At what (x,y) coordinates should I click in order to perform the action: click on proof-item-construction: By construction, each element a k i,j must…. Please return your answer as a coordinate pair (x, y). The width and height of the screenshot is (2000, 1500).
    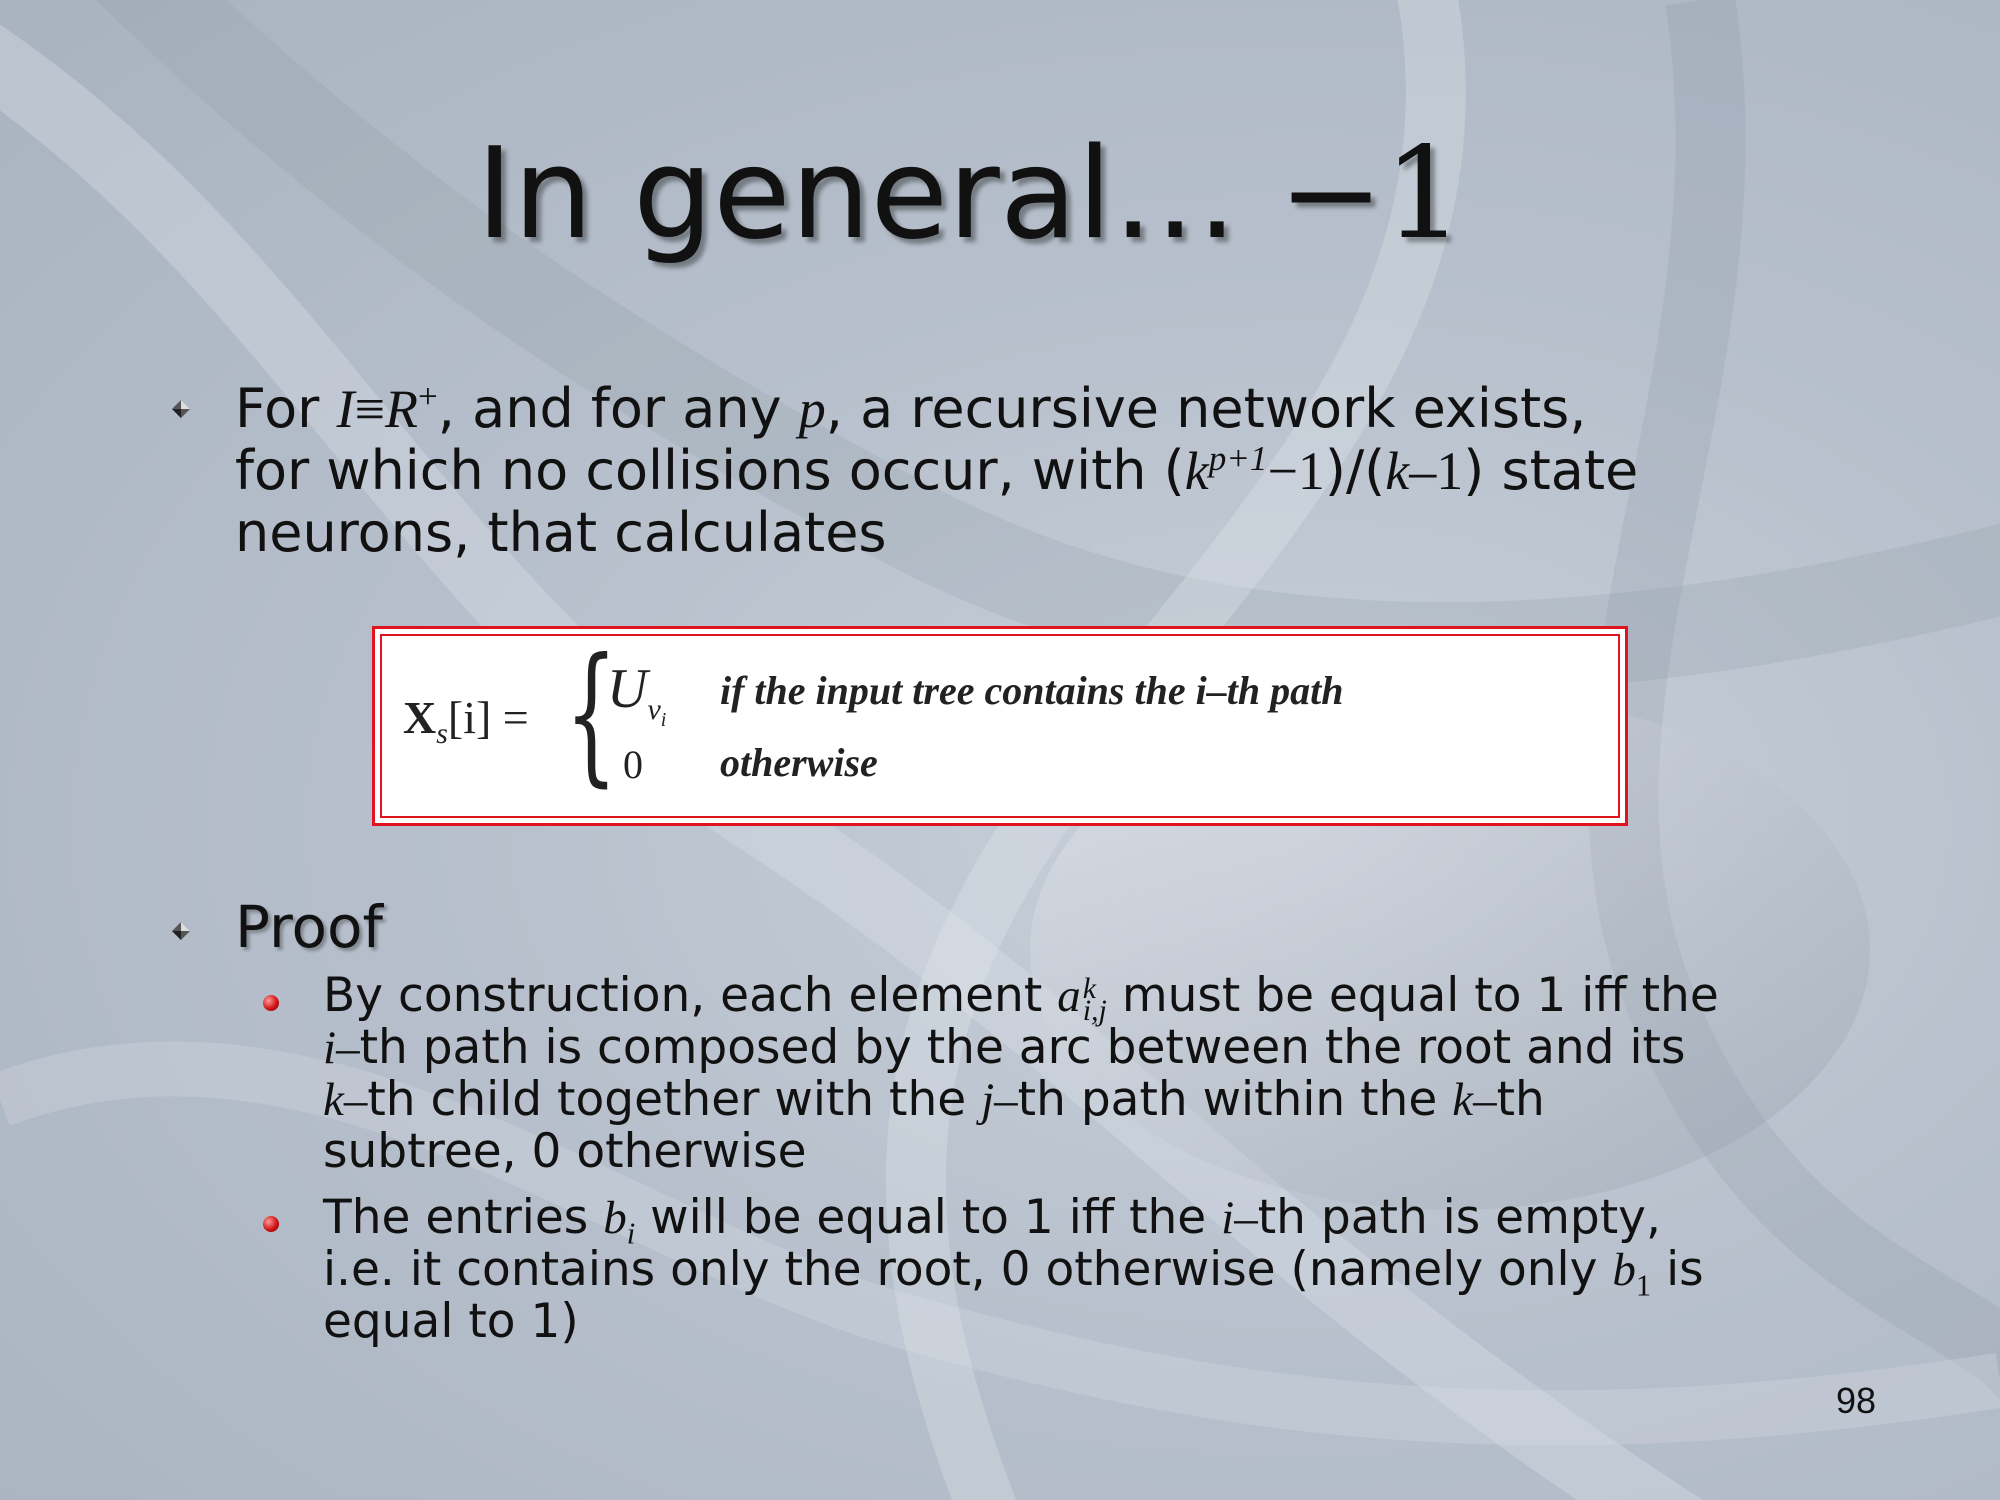
    Looking at the image, I should click on (1081, 1074).